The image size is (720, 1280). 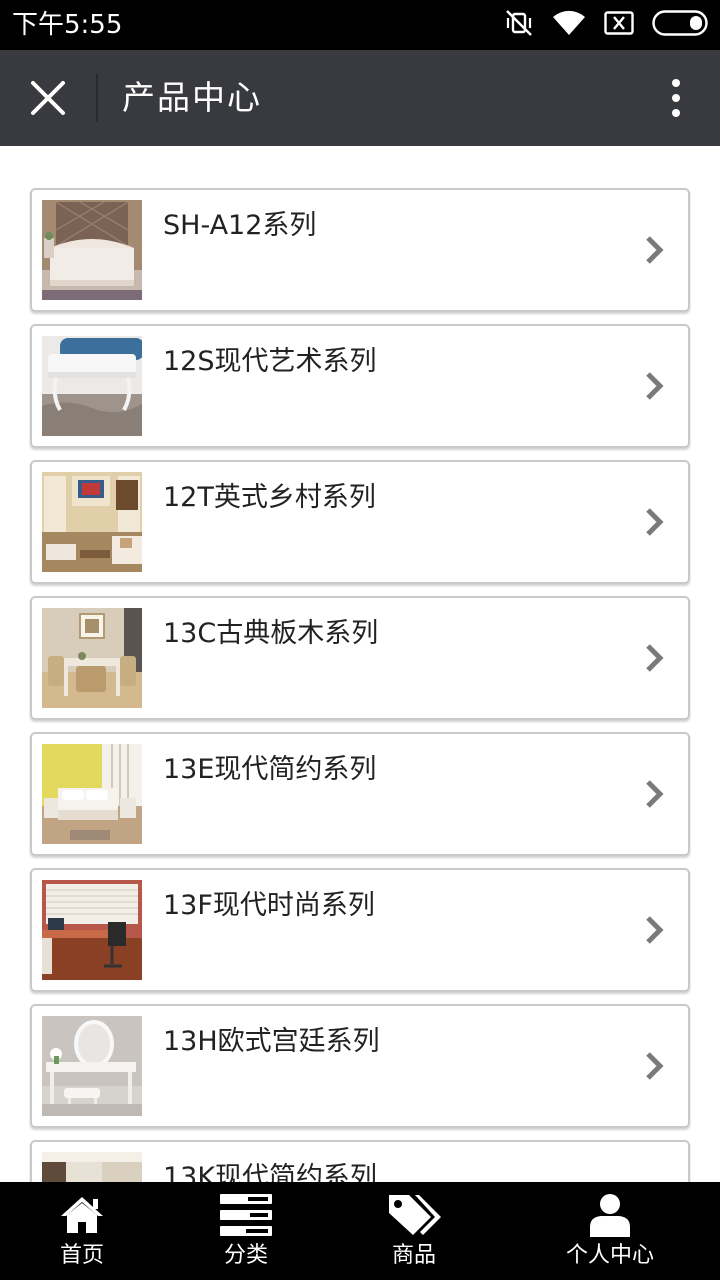 What do you see at coordinates (246, 1215) in the screenshot?
I see `category-list-icon` at bounding box center [246, 1215].